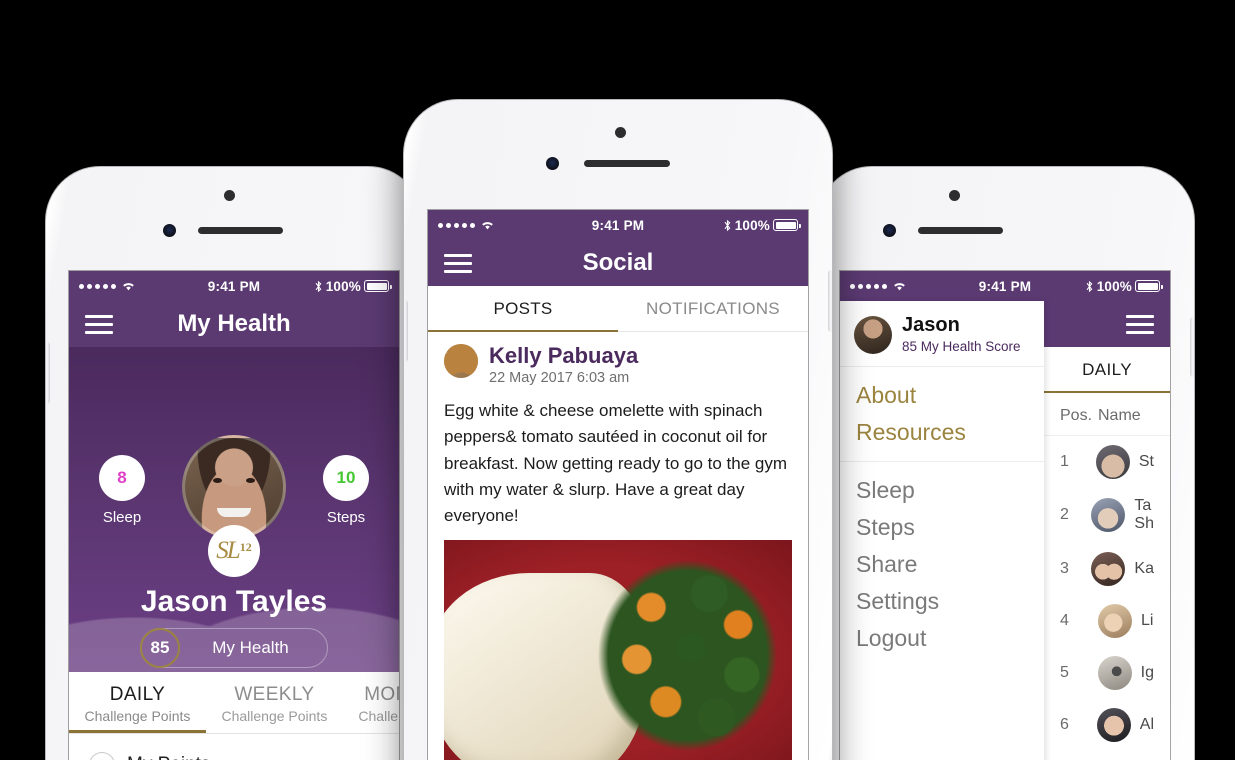  Describe the element at coordinates (1064, 461) in the screenshot. I see `row-position: 1` at that location.